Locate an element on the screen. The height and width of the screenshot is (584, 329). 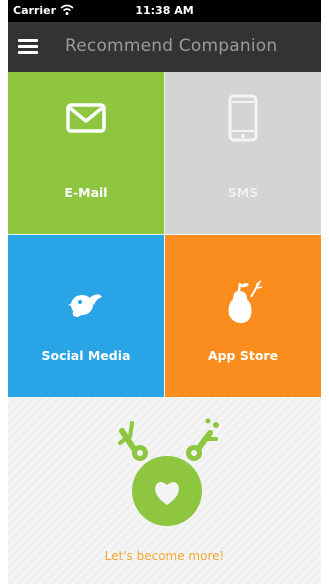
smartphone-icon is located at coordinates (243, 118).